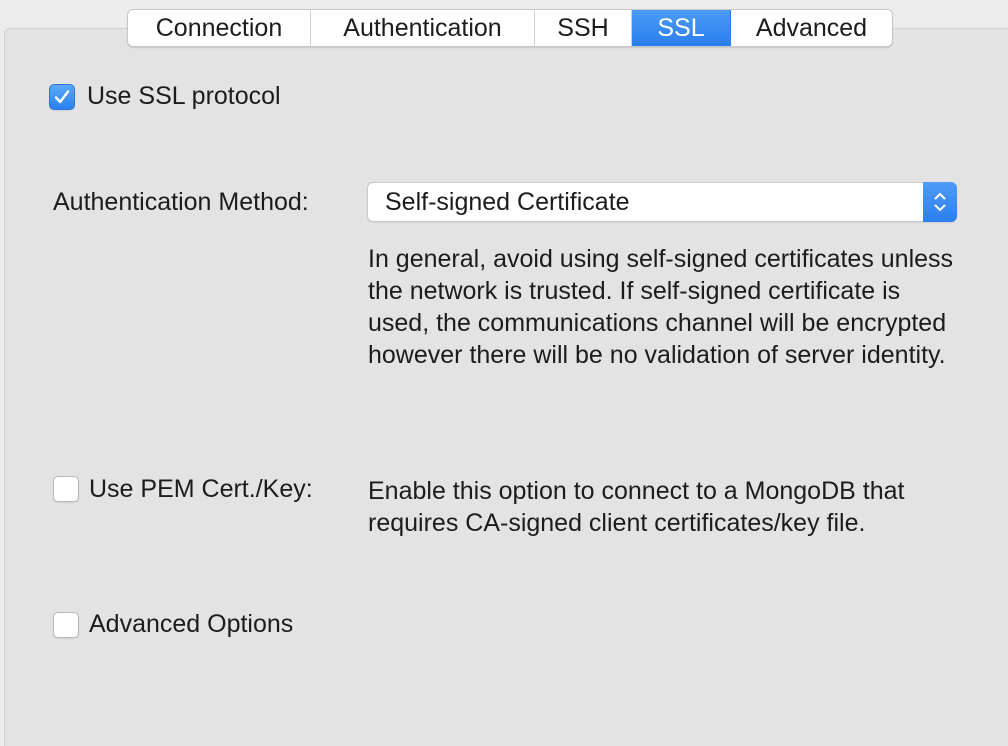 The height and width of the screenshot is (746, 1008). Describe the element at coordinates (811, 28) in the screenshot. I see `tab-advanced: Advanced` at that location.